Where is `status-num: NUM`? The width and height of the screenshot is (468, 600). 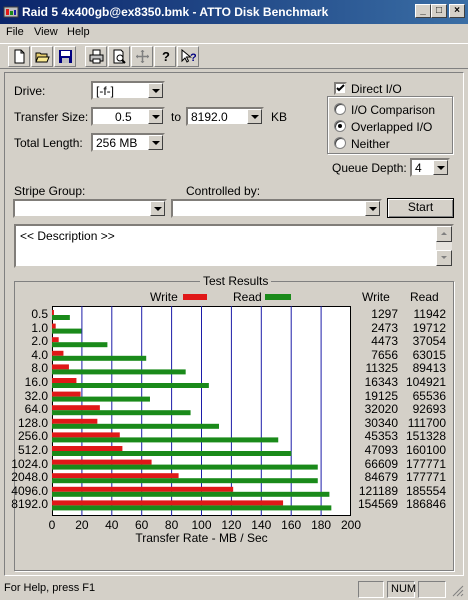 status-num: NUM is located at coordinates (401, 589).